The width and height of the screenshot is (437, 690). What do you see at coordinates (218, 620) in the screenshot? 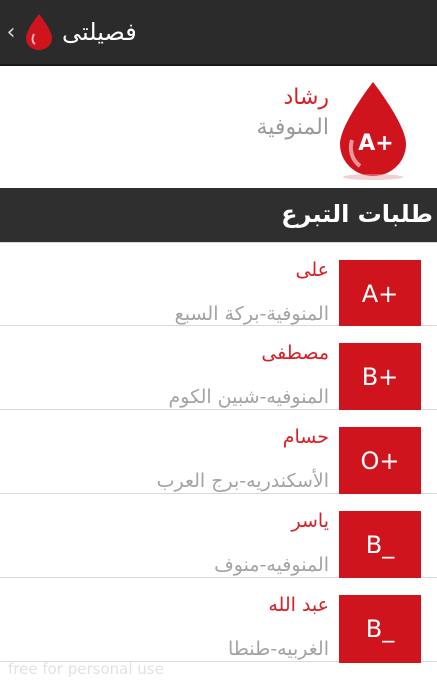
I see `list-item: B_ عبد الله الغربيه-طنطا` at bounding box center [218, 620].